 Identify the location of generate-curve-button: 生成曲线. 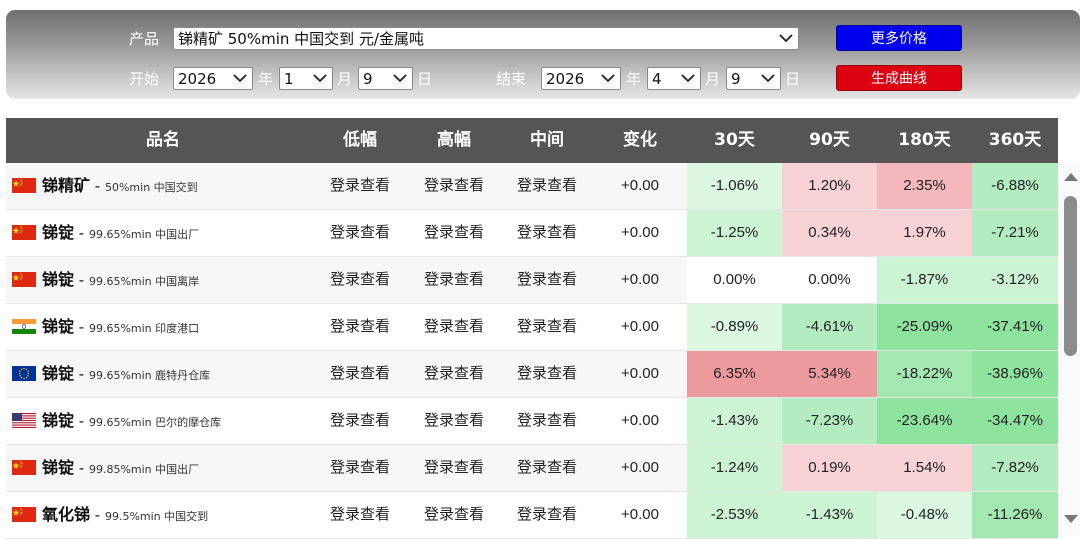
(899, 78).